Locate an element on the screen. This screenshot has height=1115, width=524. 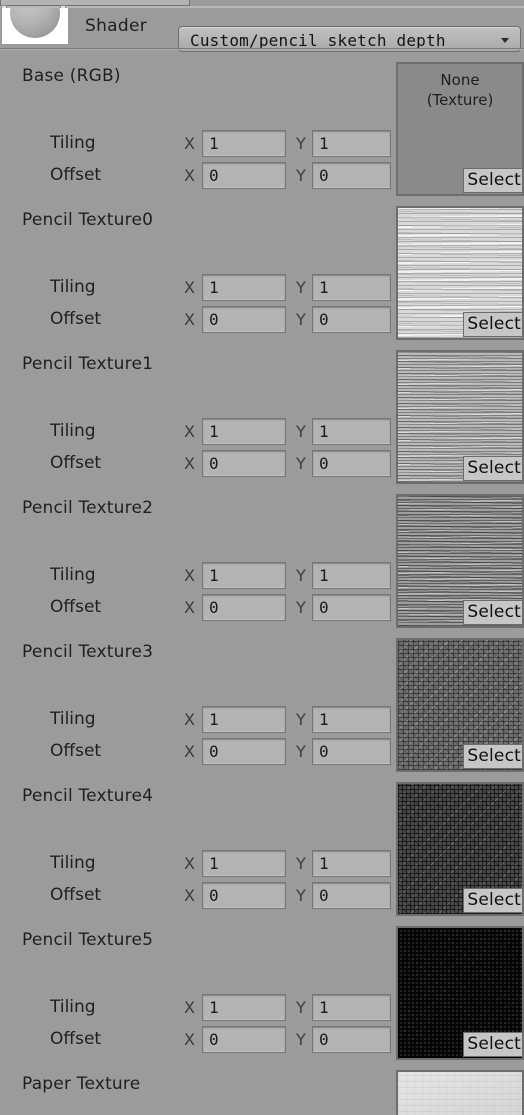
texture-slot: None (Texture) Select is located at coordinates (460, 129).